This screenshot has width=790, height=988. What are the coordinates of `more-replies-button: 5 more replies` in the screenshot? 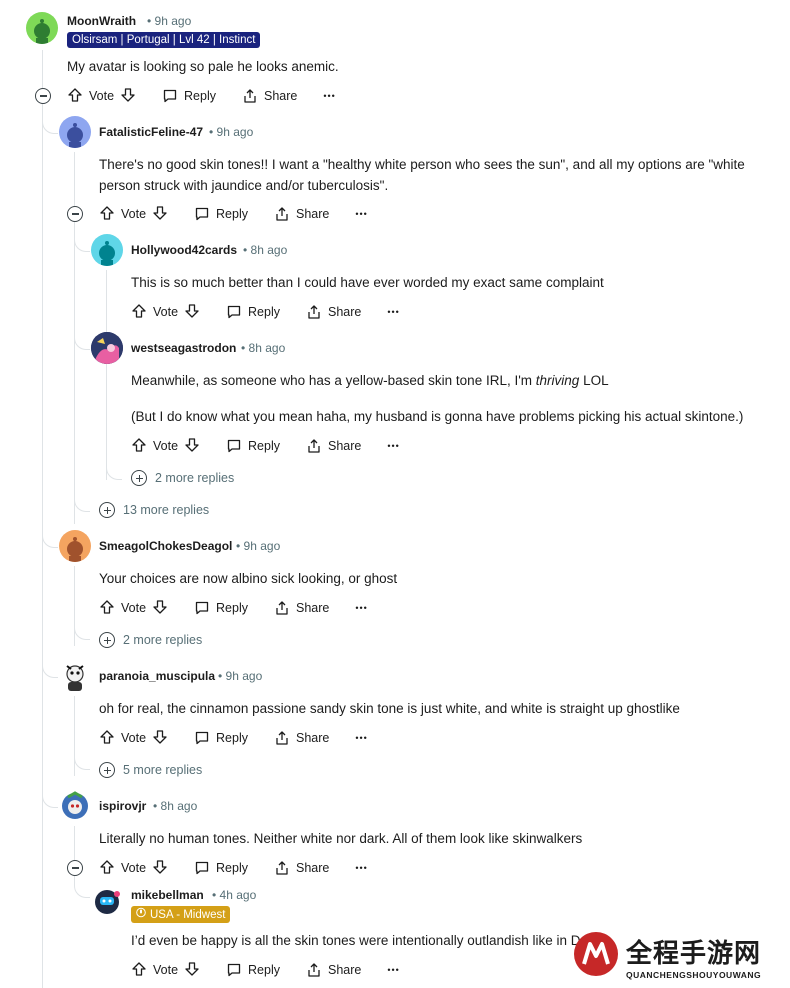 It's located at (150, 770).